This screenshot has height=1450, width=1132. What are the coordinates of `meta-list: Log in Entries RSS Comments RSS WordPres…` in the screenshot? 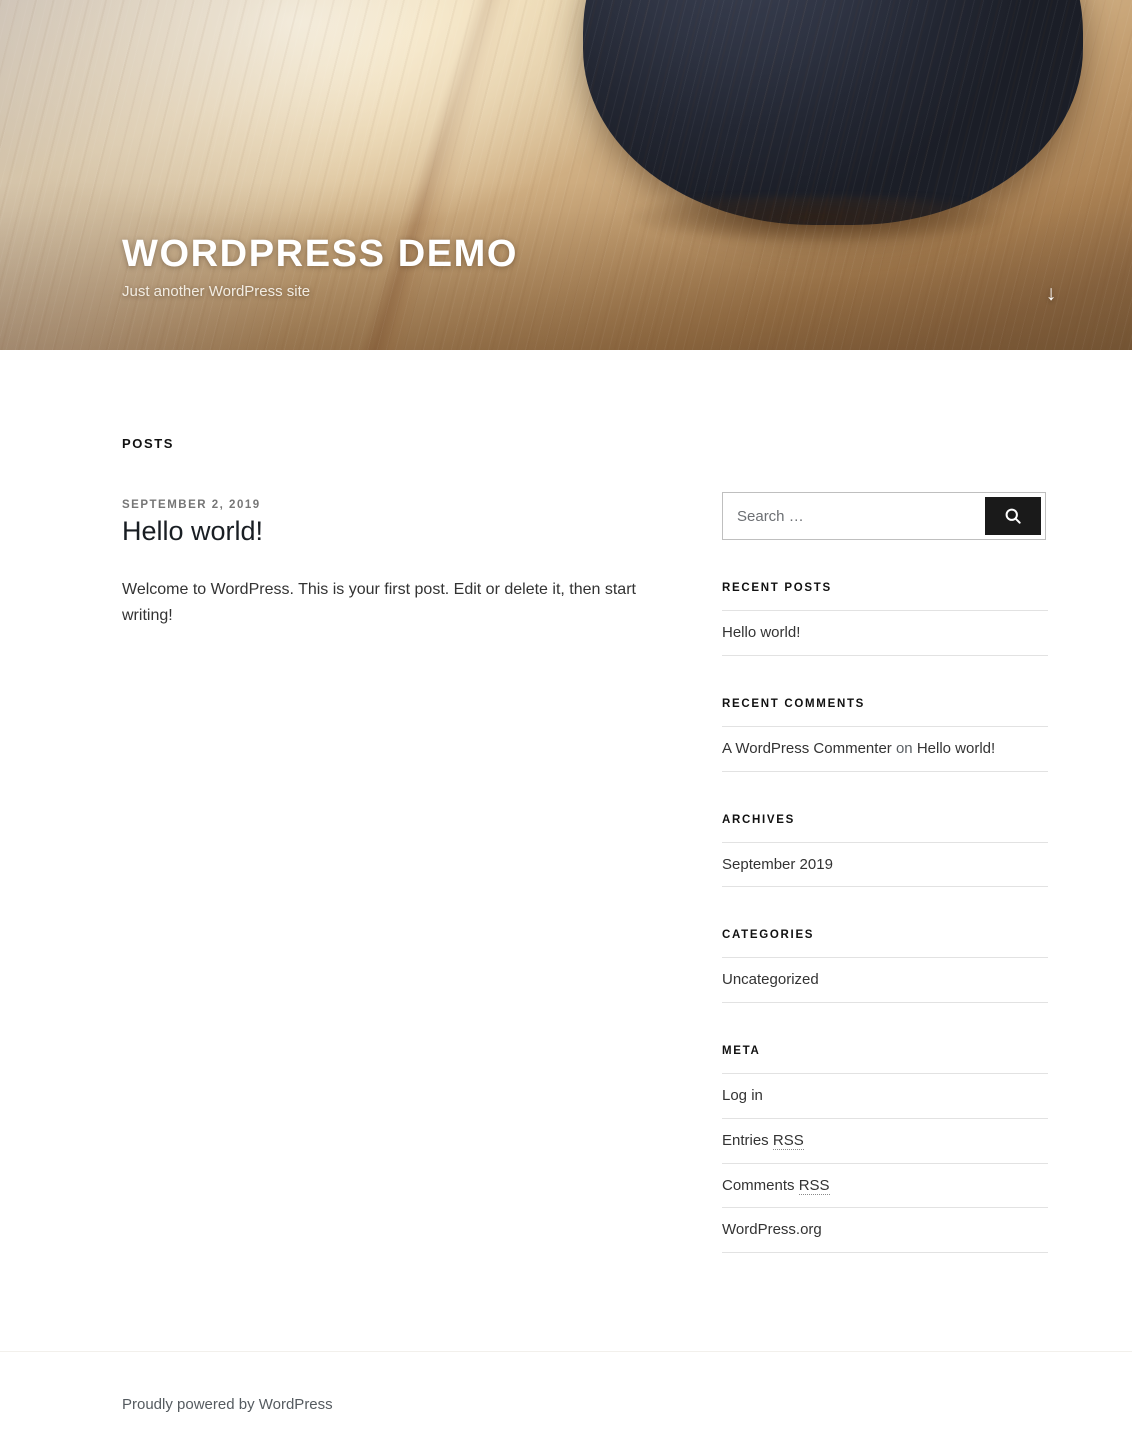 It's located at (885, 1163).